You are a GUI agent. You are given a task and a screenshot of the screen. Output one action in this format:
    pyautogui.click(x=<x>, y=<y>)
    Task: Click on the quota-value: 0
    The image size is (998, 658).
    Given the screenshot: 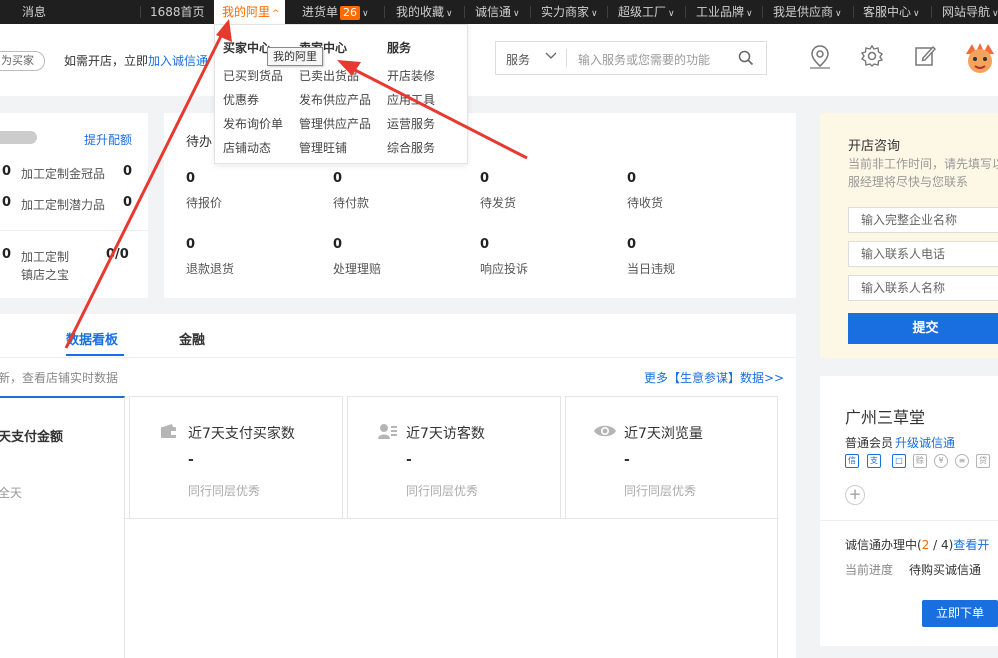 What is the action you would take?
    pyautogui.click(x=128, y=171)
    